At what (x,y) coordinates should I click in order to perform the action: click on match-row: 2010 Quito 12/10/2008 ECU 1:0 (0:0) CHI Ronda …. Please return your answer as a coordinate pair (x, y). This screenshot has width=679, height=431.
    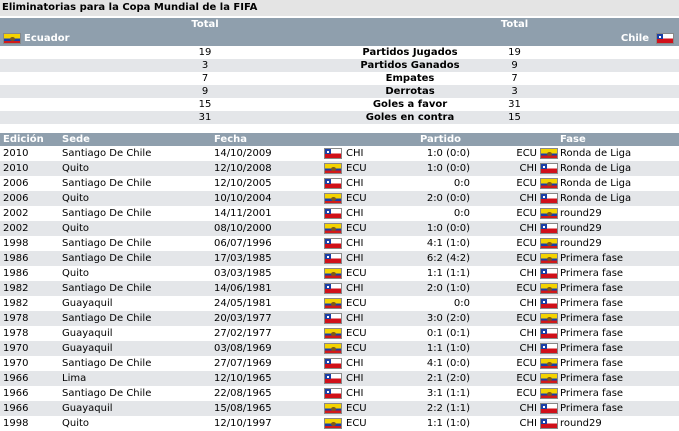
    Looking at the image, I should click on (339, 168).